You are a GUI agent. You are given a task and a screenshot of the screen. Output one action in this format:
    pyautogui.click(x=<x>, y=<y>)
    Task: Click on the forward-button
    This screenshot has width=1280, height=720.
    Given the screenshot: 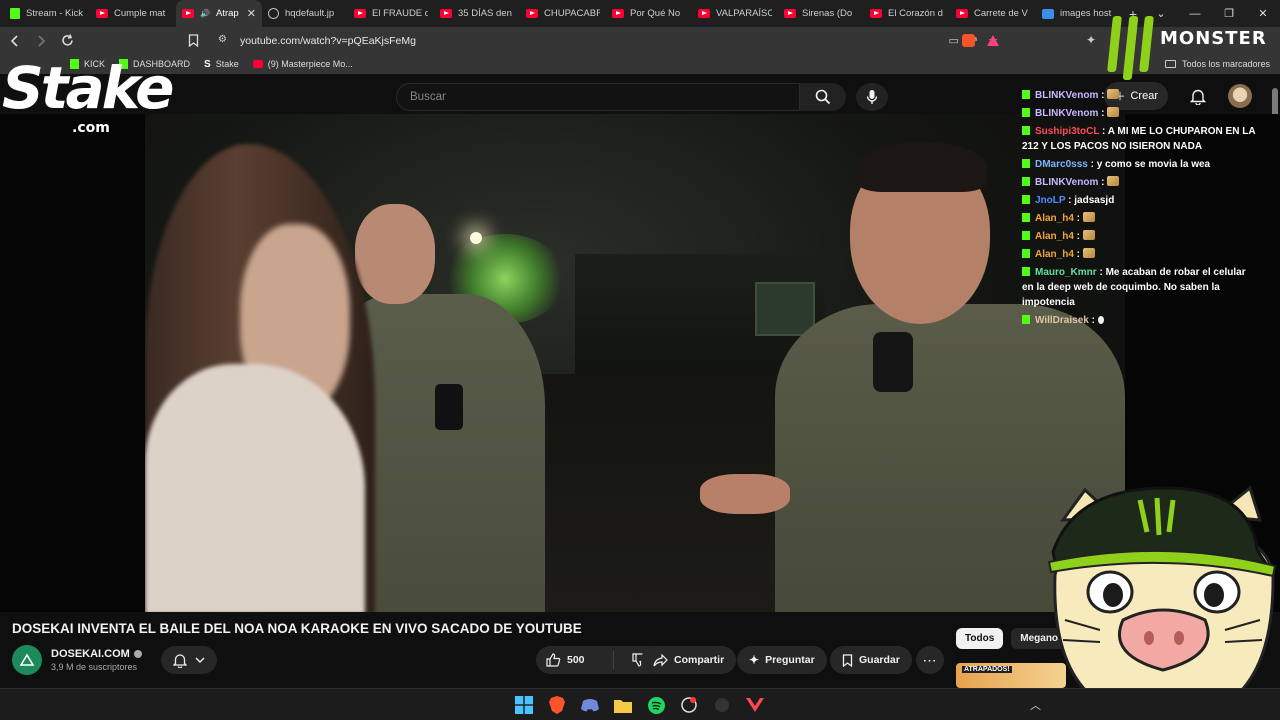 What is the action you would take?
    pyautogui.click(x=41, y=41)
    